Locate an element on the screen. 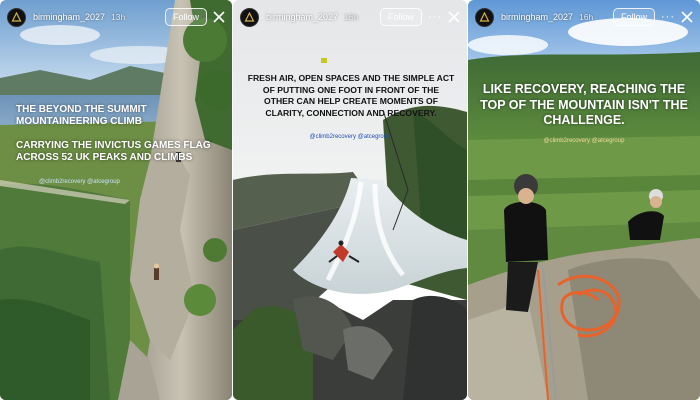 This screenshot has height=400, width=700. story-header: birmingham_2027 13h Follow is located at coordinates (116, 17).